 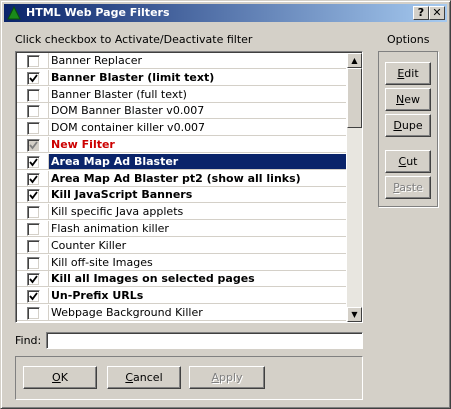 I want to click on new-button: New, so click(x=408, y=99).